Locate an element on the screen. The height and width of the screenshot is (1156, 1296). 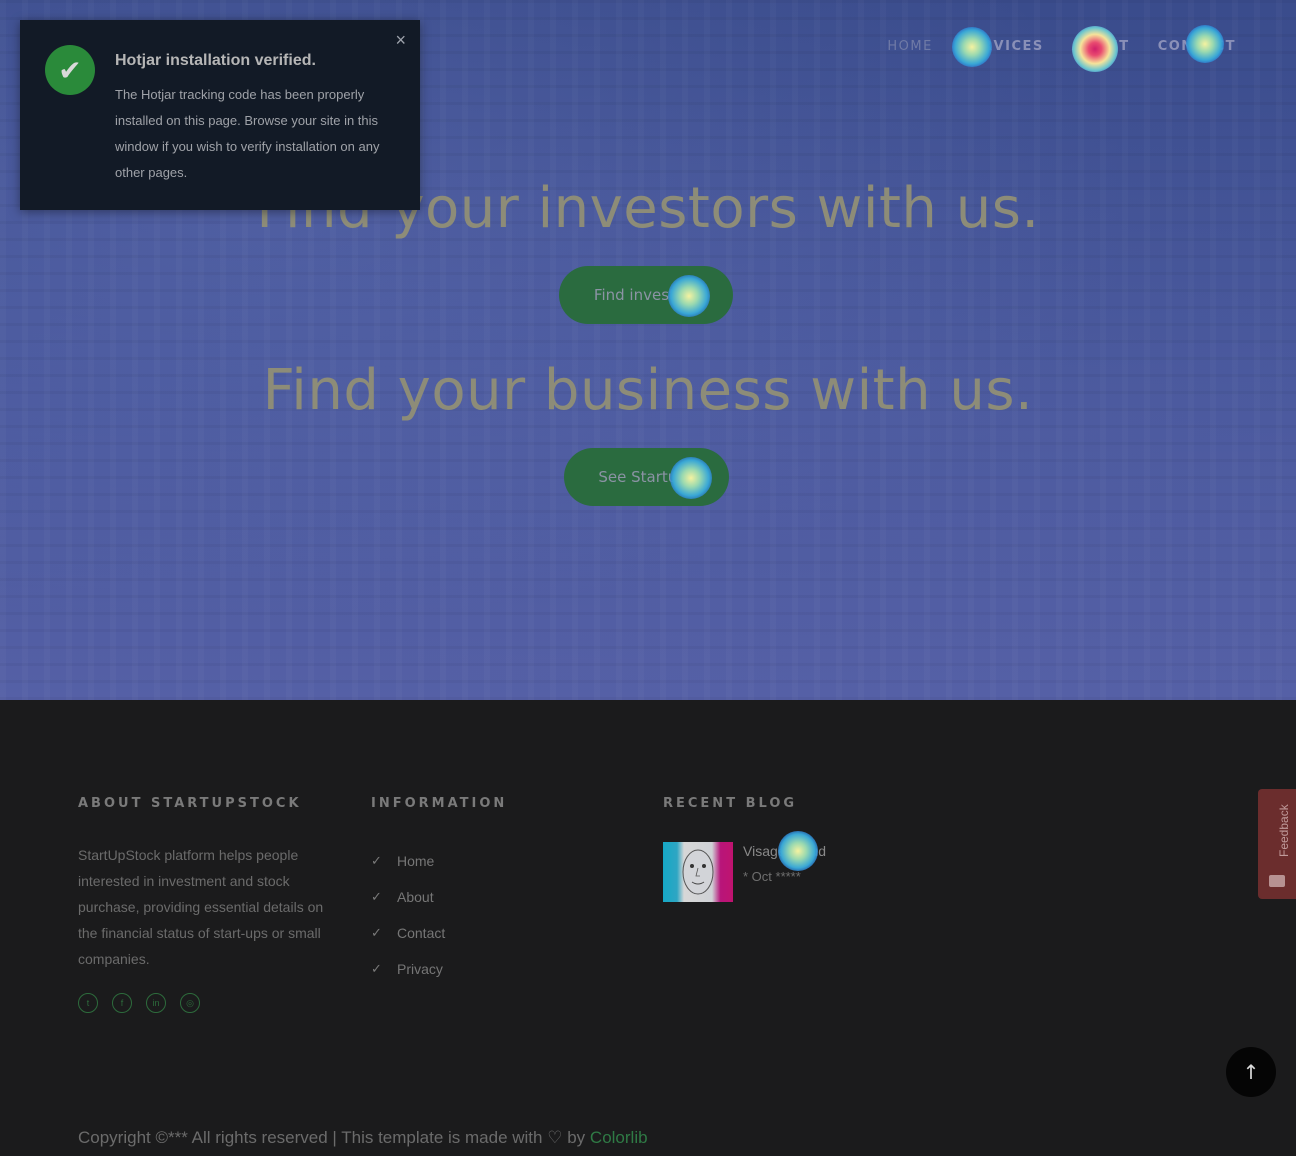
footer-link-home: ✓ Home is located at coordinates (408, 861).